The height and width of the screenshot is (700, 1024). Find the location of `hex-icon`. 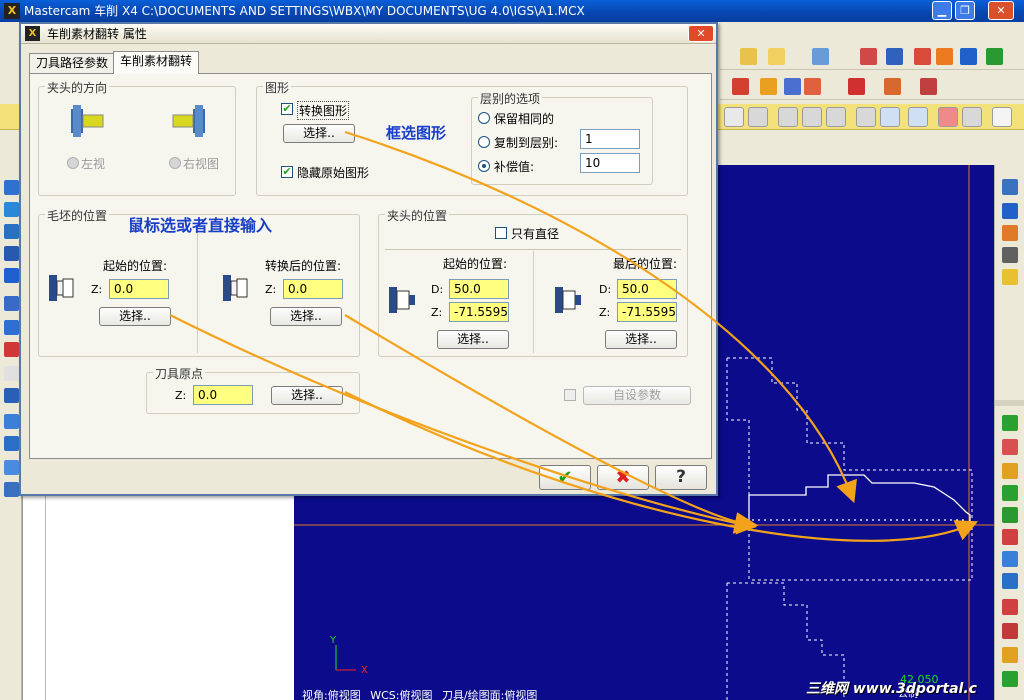

hex-icon is located at coordinates (788, 117).